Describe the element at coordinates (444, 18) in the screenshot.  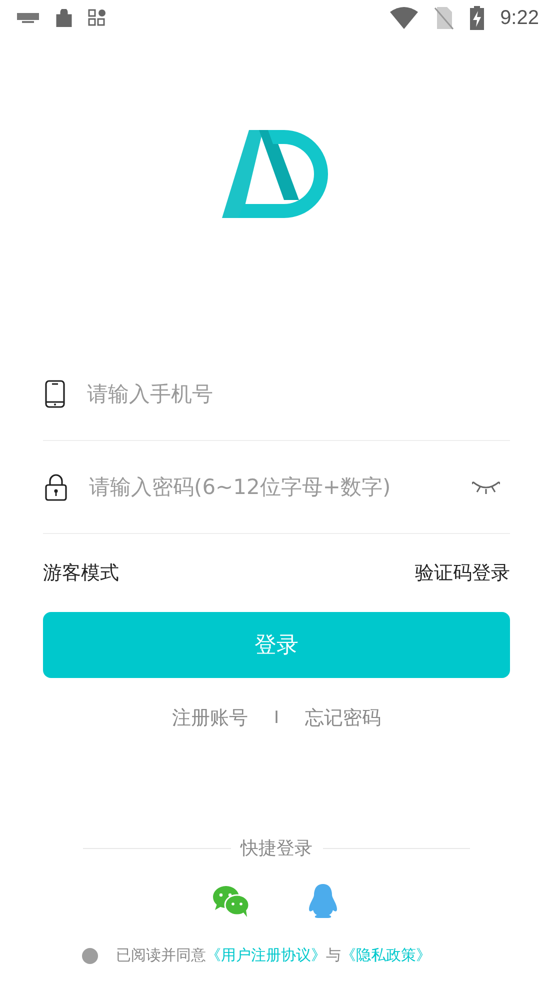
I see `no-sim-icon` at that location.